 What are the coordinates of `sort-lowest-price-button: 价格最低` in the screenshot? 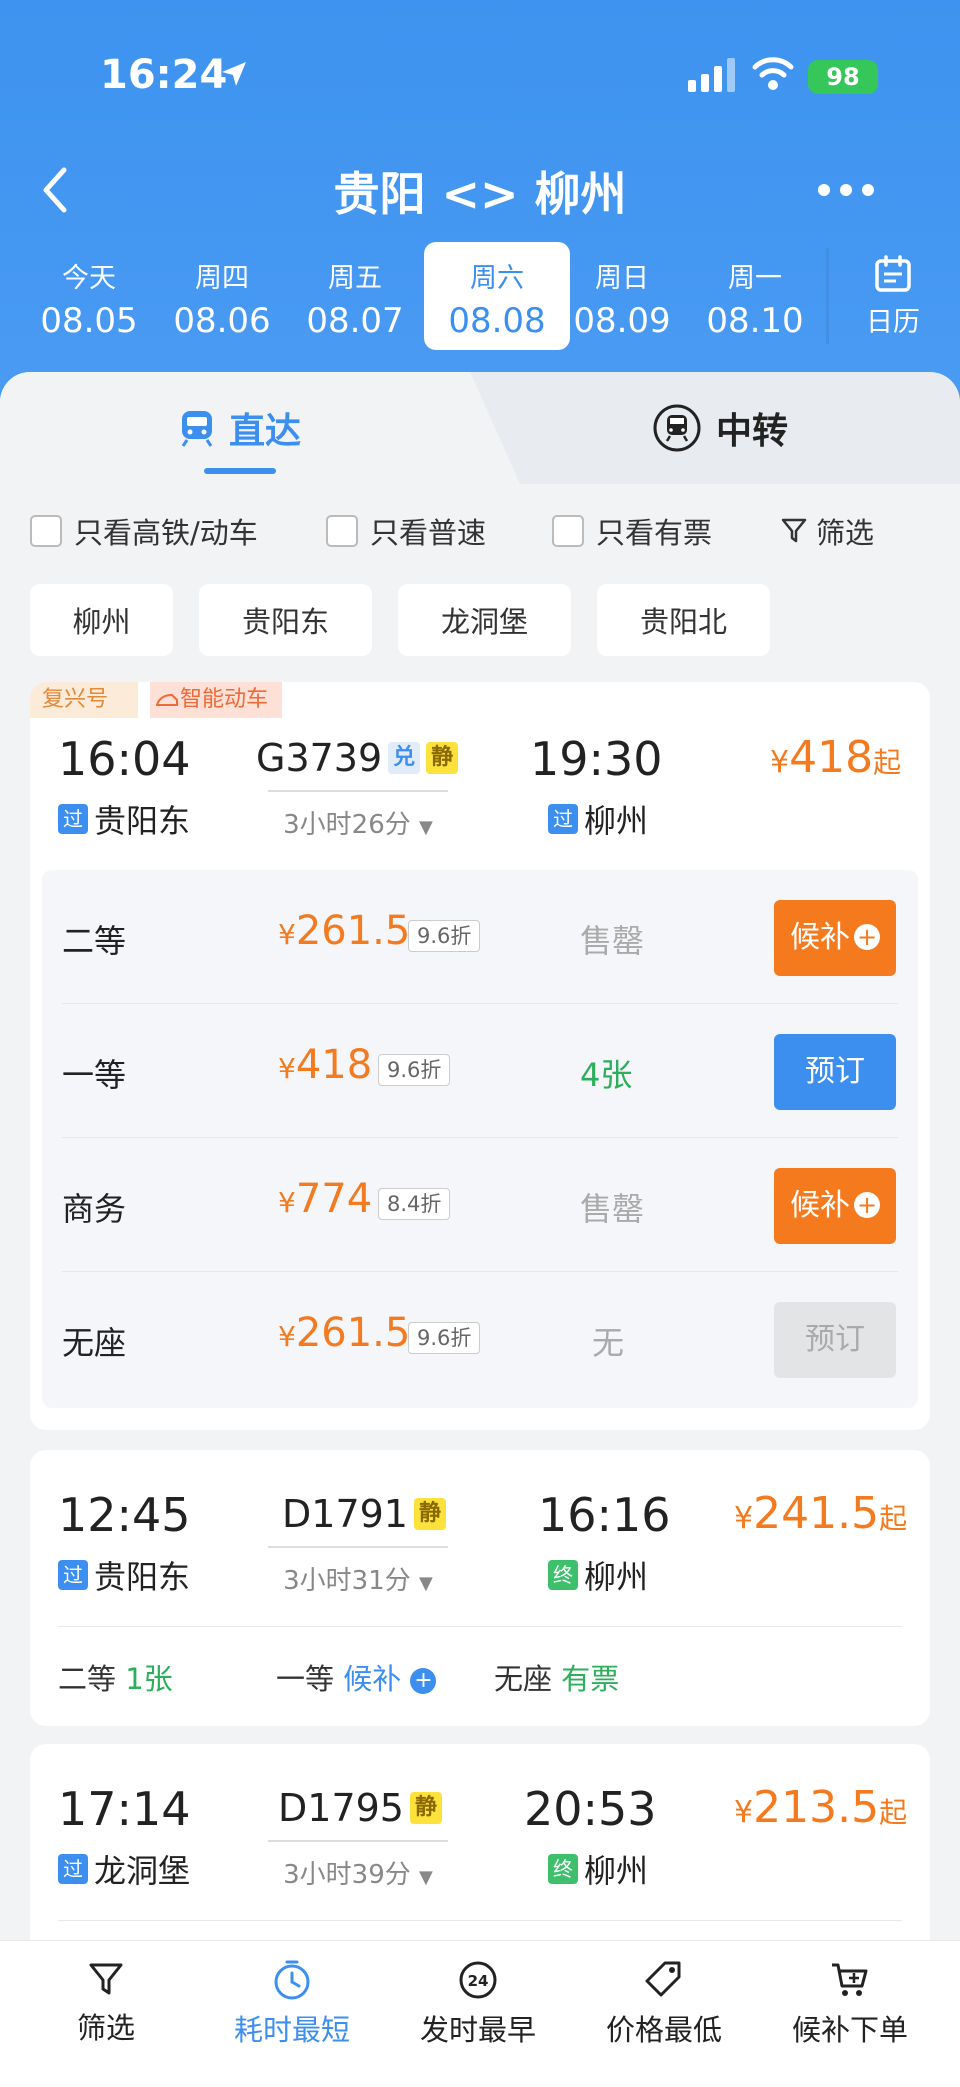 It's located at (664, 2004).